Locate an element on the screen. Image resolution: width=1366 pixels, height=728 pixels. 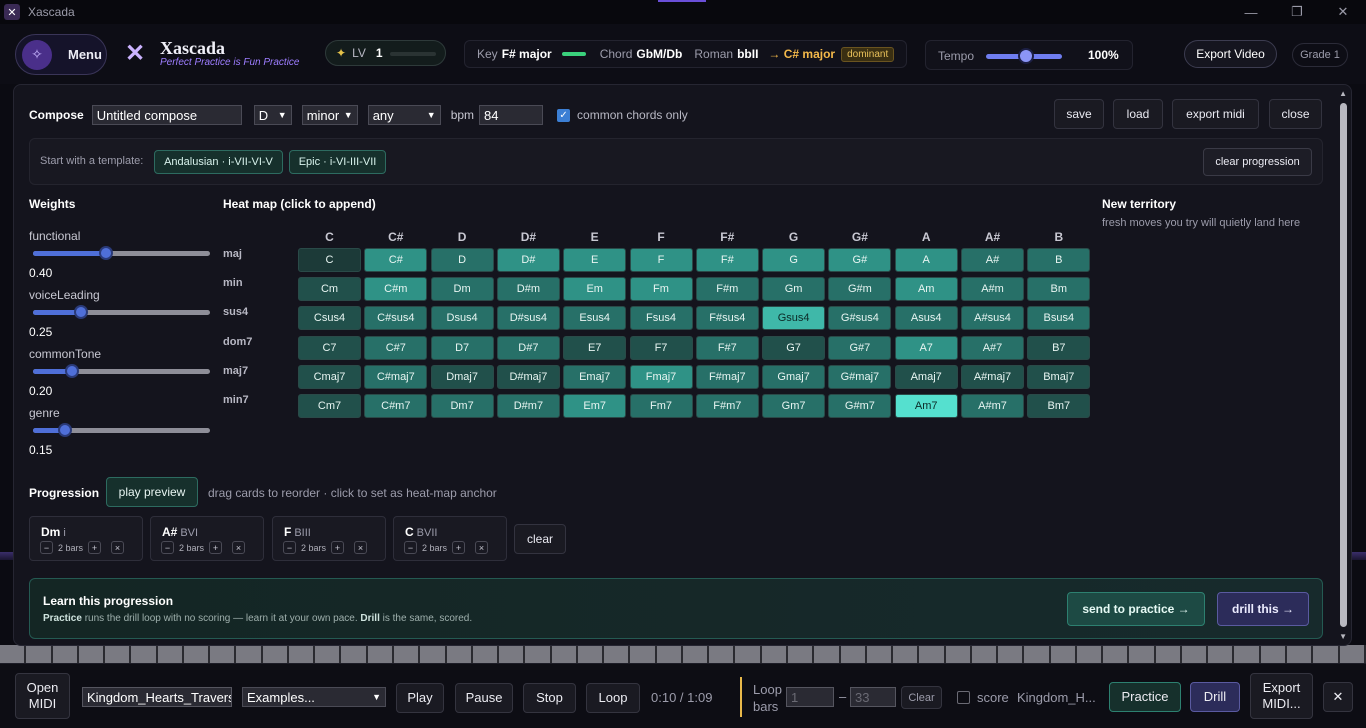
heatmap-cell: F is located at coordinates (661, 260).